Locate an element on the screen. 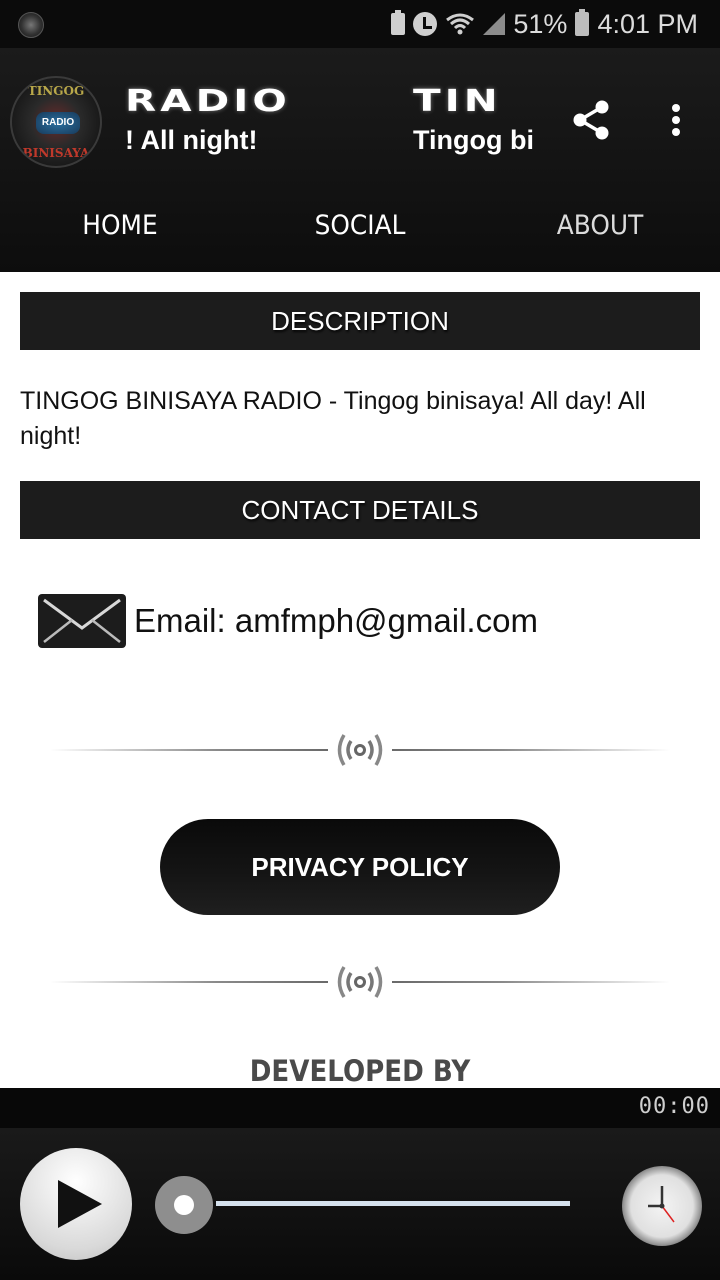 The height and width of the screenshot is (1280, 720). player-controls is located at coordinates (360, 1204).